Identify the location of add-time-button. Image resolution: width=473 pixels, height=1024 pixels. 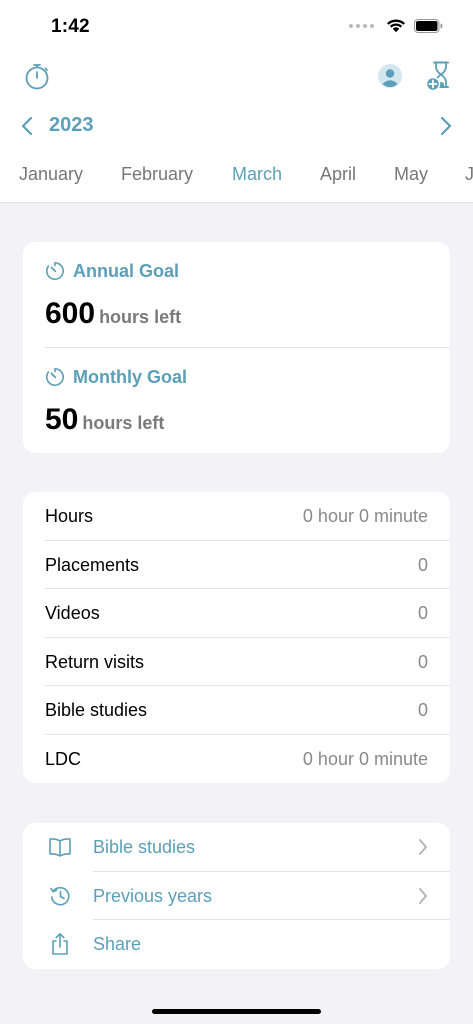
(439, 76).